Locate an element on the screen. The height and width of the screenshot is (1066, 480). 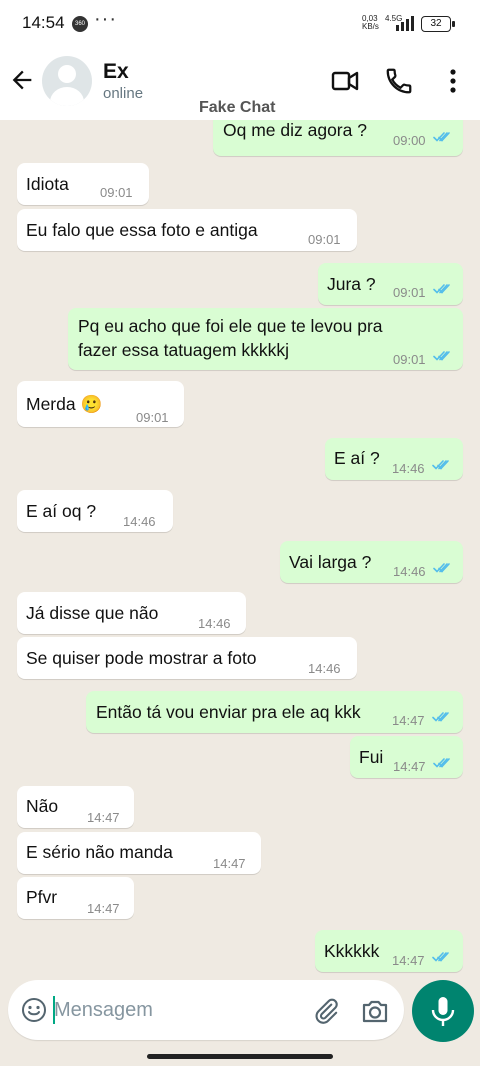
contact-name: Ex is located at coordinates (116, 72).